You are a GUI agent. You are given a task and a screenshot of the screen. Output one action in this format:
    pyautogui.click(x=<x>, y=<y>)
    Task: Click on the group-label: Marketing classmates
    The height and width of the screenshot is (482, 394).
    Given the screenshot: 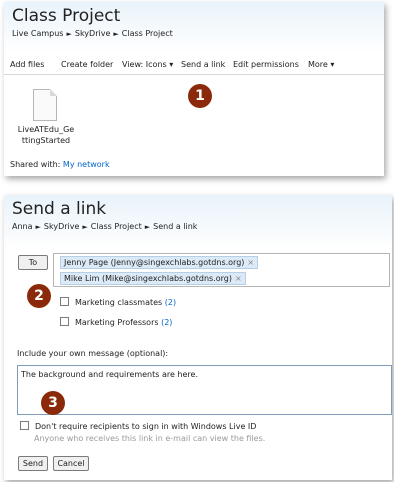 What is the action you would take?
    pyautogui.click(x=119, y=302)
    